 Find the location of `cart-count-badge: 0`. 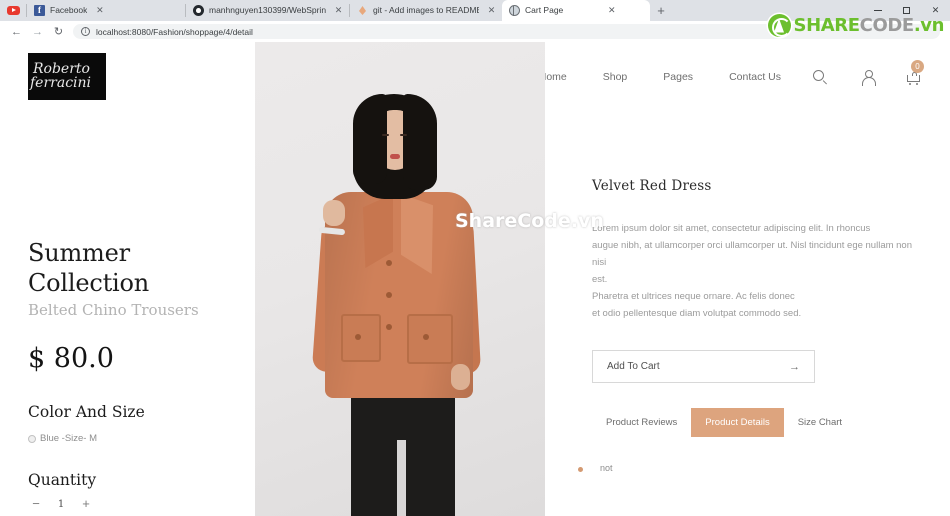

cart-count-badge: 0 is located at coordinates (917, 66).